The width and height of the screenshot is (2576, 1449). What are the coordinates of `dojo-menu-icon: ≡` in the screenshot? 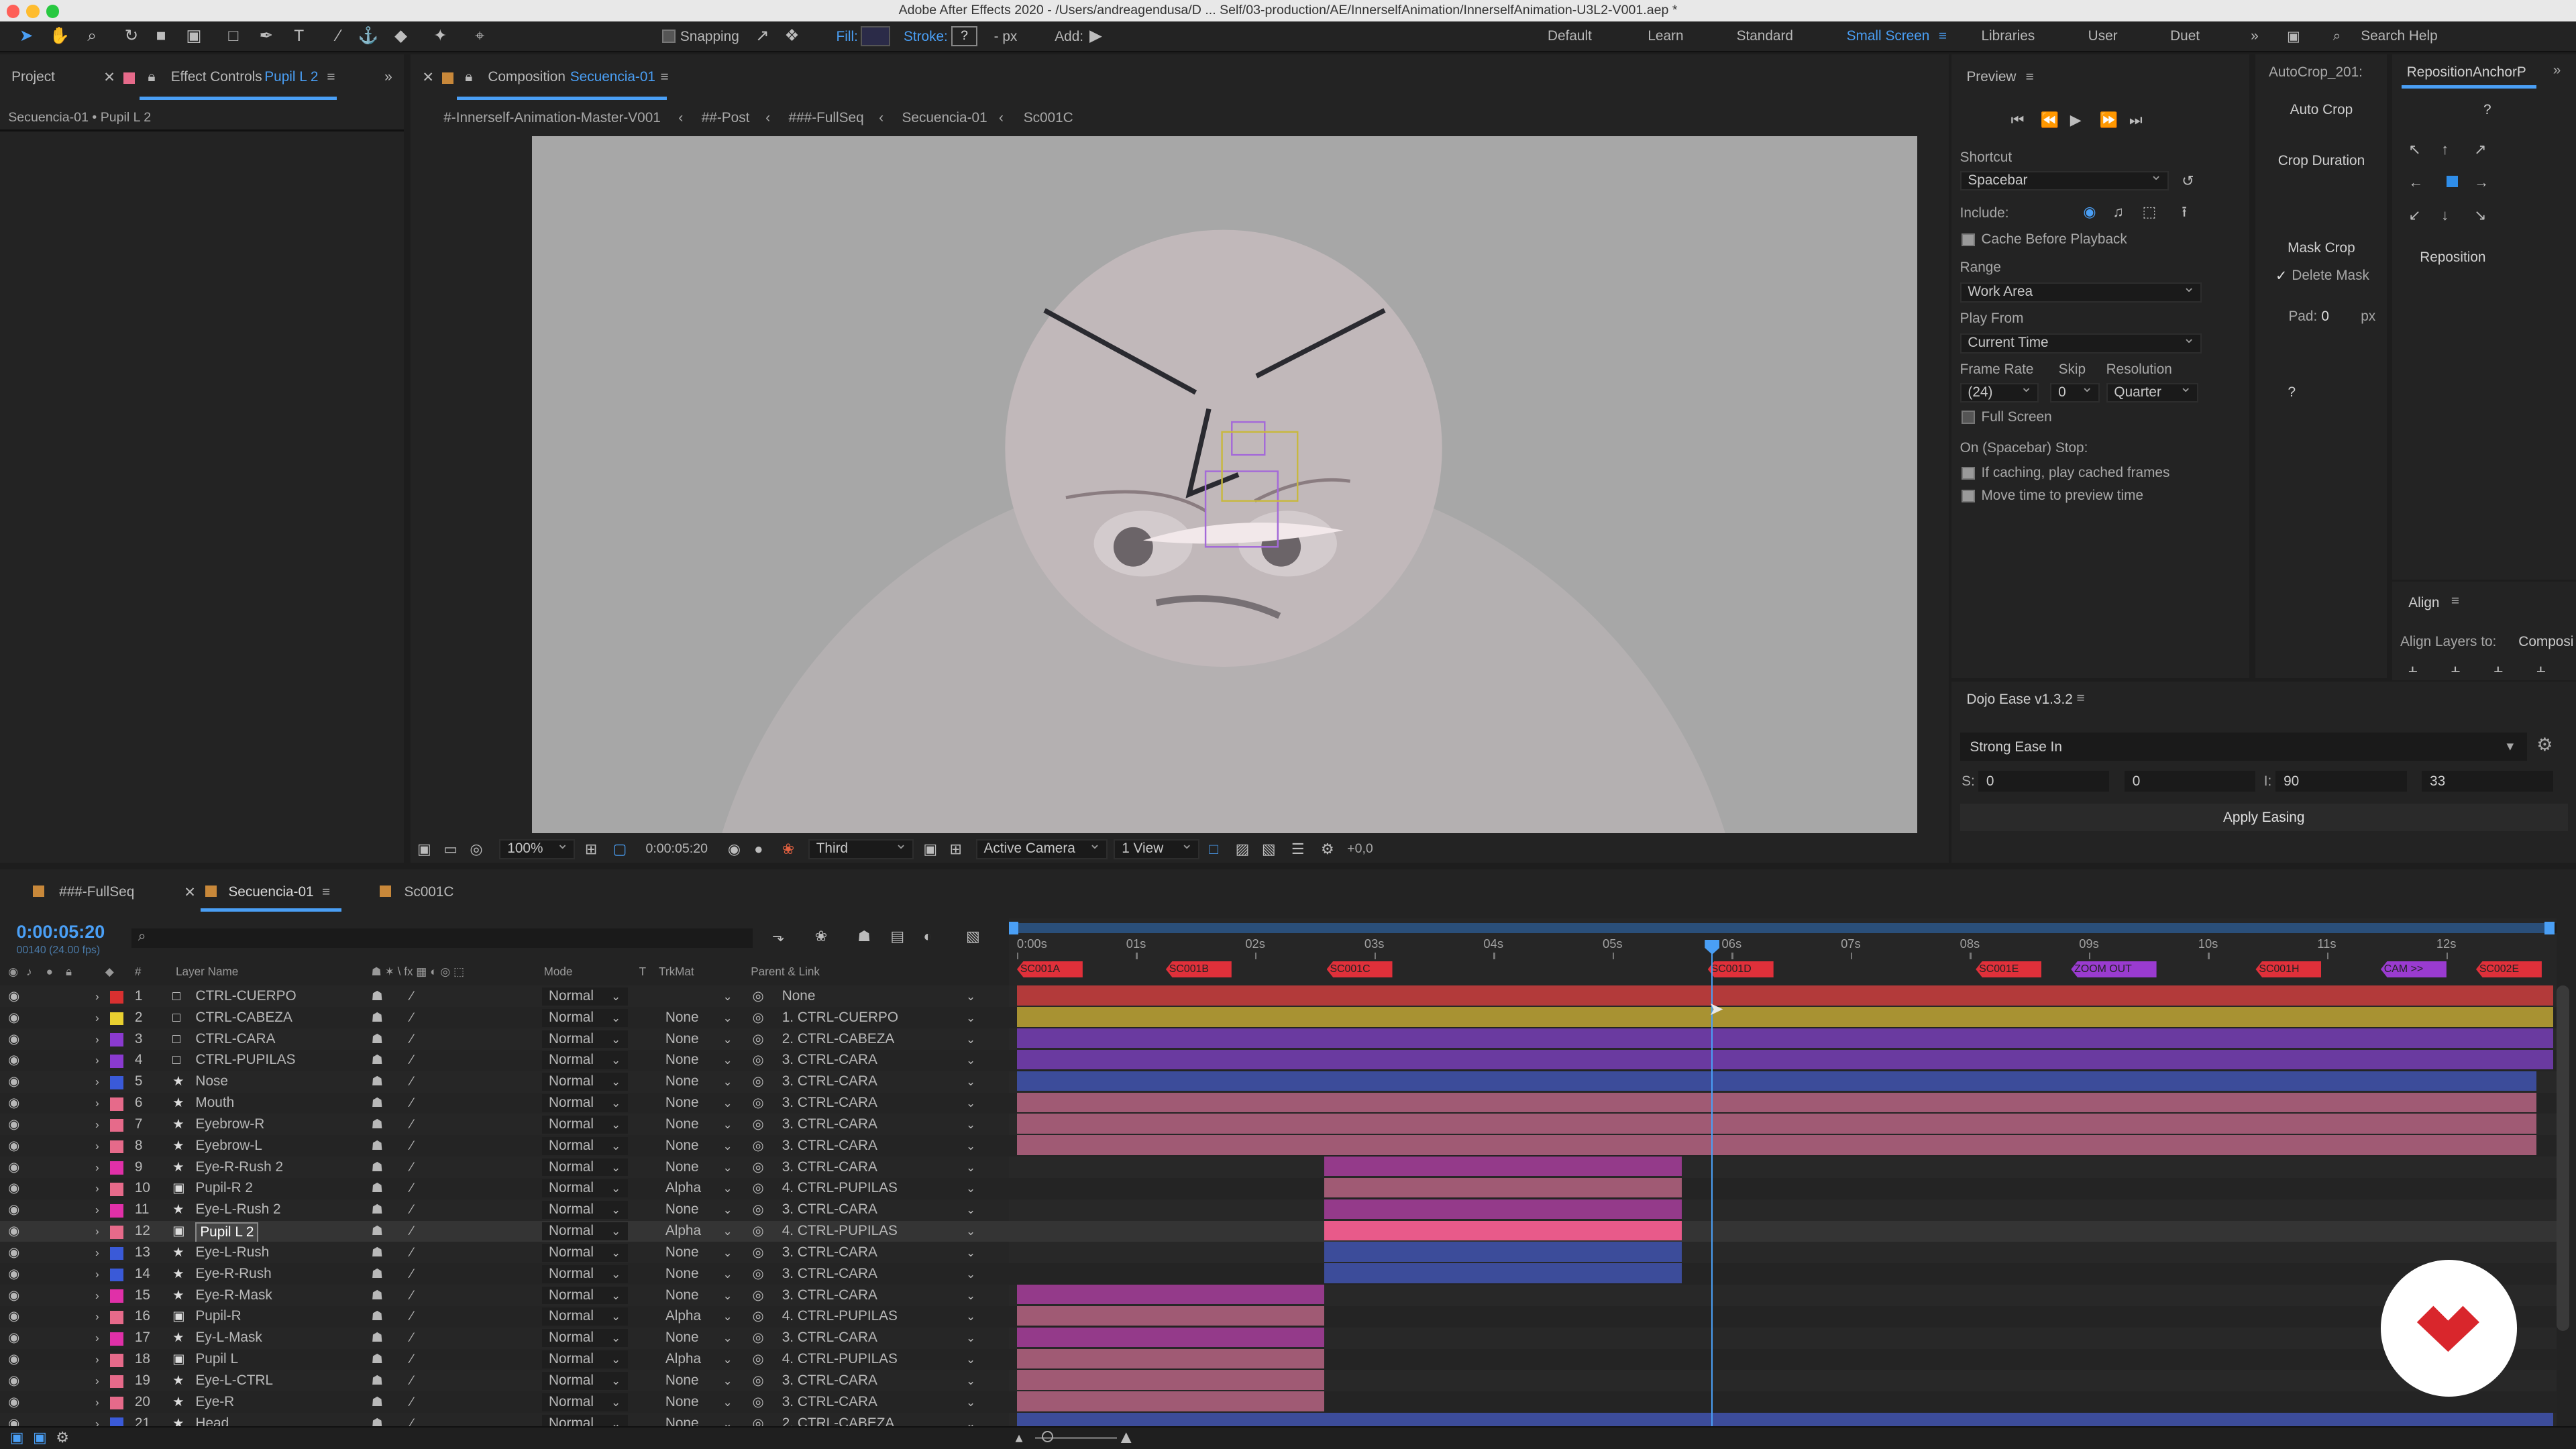 It's located at (2081, 698).